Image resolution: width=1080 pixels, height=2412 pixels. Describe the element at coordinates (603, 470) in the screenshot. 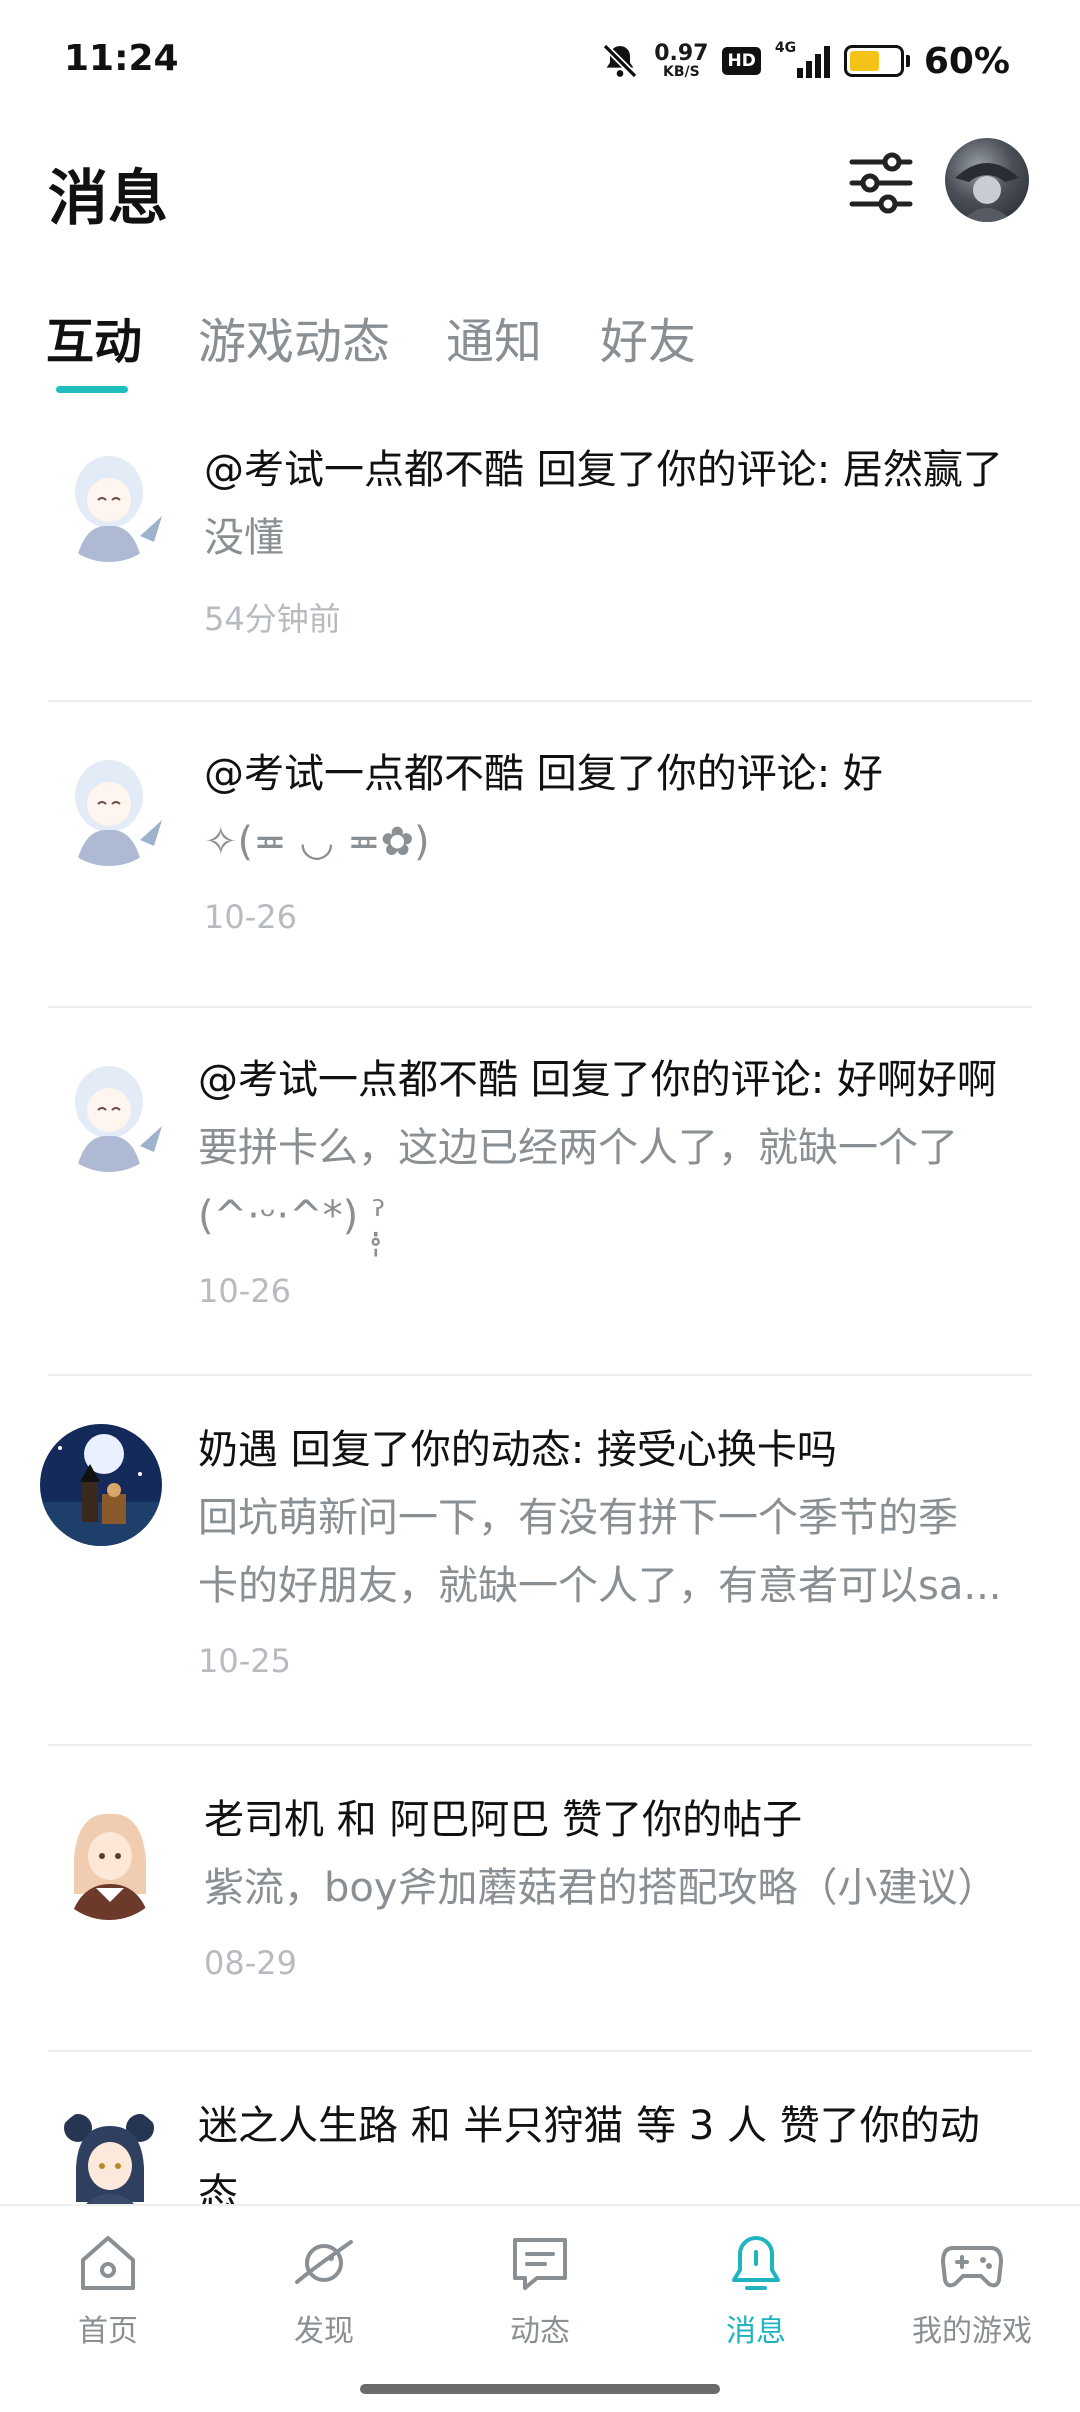

I see `message-title: @考试一点都不酷 回复了你的评论: 居然赢了` at that location.